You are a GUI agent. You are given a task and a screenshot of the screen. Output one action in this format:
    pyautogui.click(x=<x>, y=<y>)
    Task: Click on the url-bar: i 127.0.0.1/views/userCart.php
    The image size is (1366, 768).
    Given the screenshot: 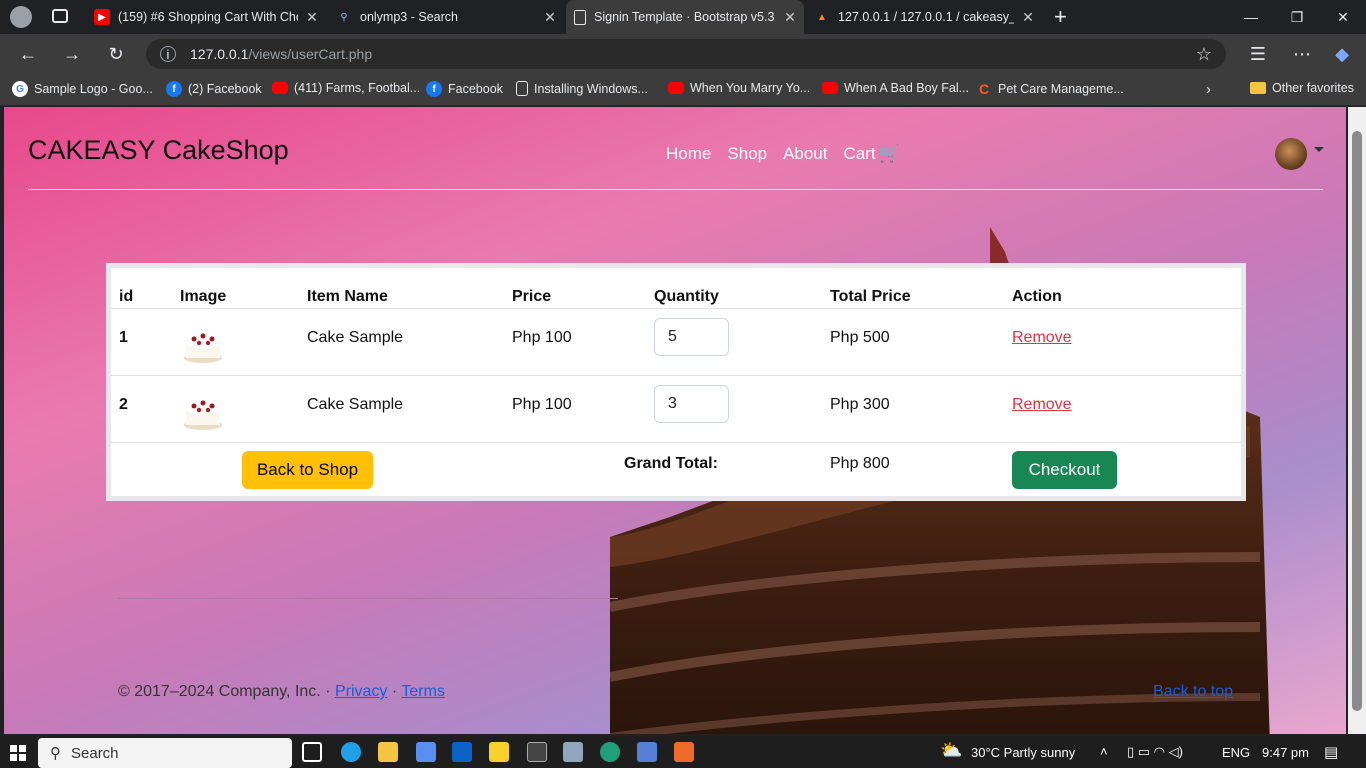 What is the action you would take?
    pyautogui.click(x=686, y=54)
    